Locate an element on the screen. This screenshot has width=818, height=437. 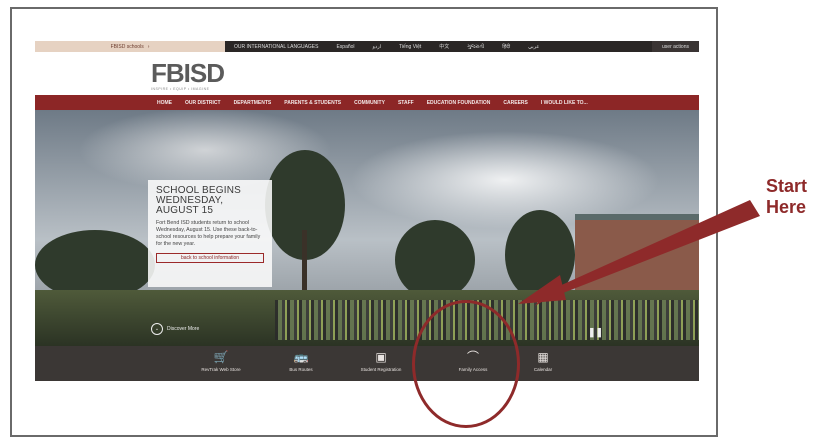
start-here-callout: Start Here is located at coordinates (786, 197).